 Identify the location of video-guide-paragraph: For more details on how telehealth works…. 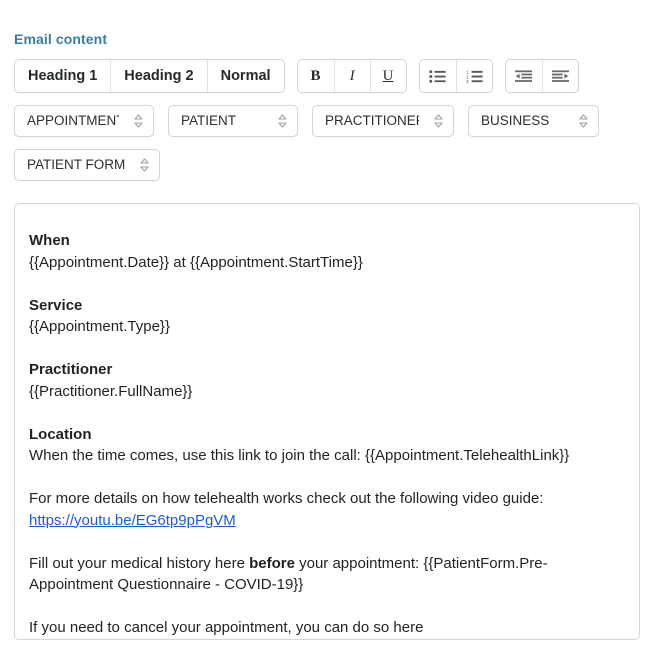
(325, 509).